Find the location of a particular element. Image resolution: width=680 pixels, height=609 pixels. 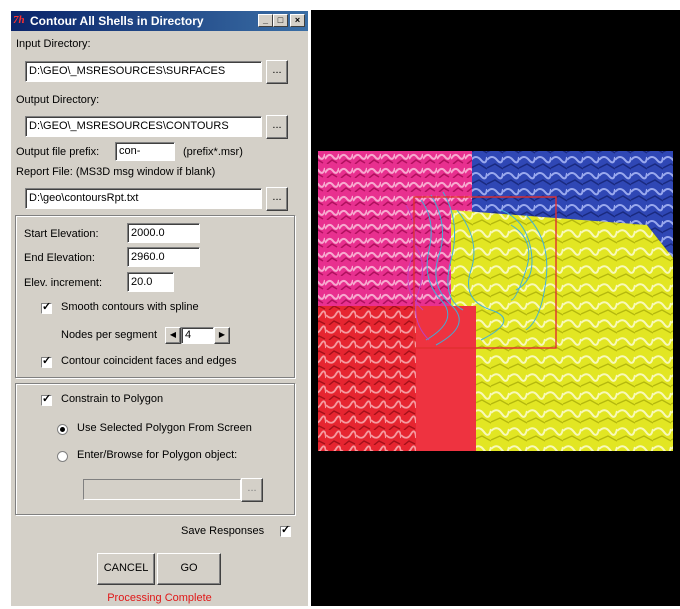

magenta-surface-tile is located at coordinates (395, 228).